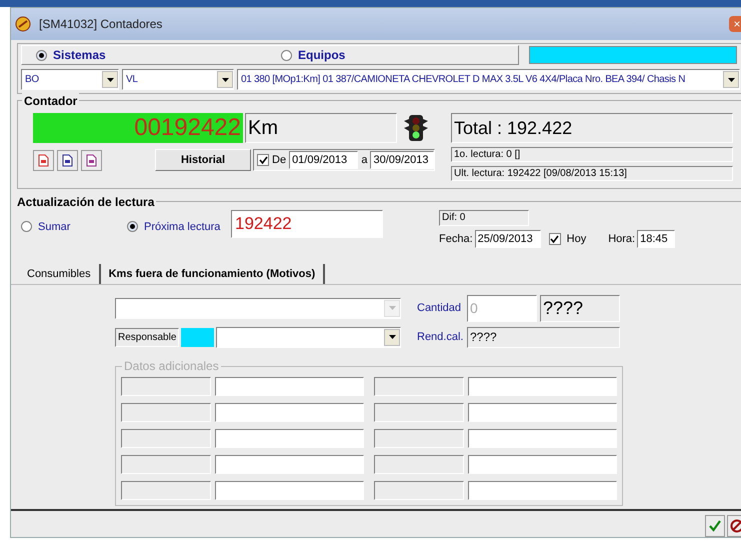  Describe the element at coordinates (32, 80) in the screenshot. I see `dropdown-value: BO` at that location.